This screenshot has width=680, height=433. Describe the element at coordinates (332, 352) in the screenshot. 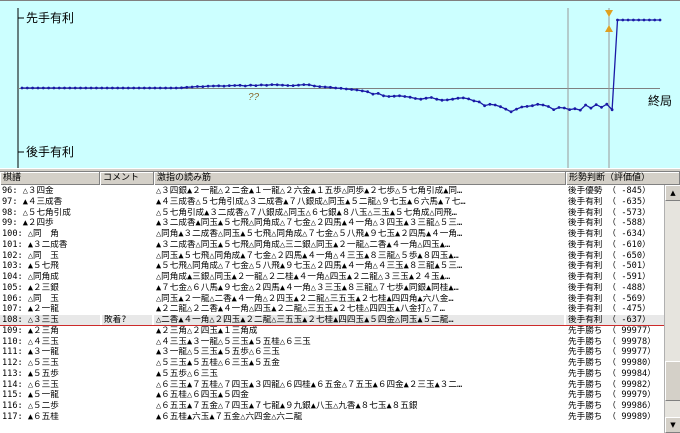

I see `table-row: 111: ▲３一龍 ▲３一龍△５三玉▲５五歩△６三玉 先手勝ち （ 99977）` at that location.